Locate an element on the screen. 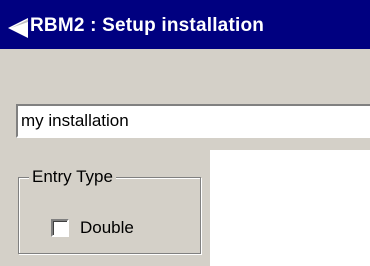 Image resolution: width=370 pixels, height=266 pixels. entry-type-label: Entry Type is located at coordinates (72, 177).